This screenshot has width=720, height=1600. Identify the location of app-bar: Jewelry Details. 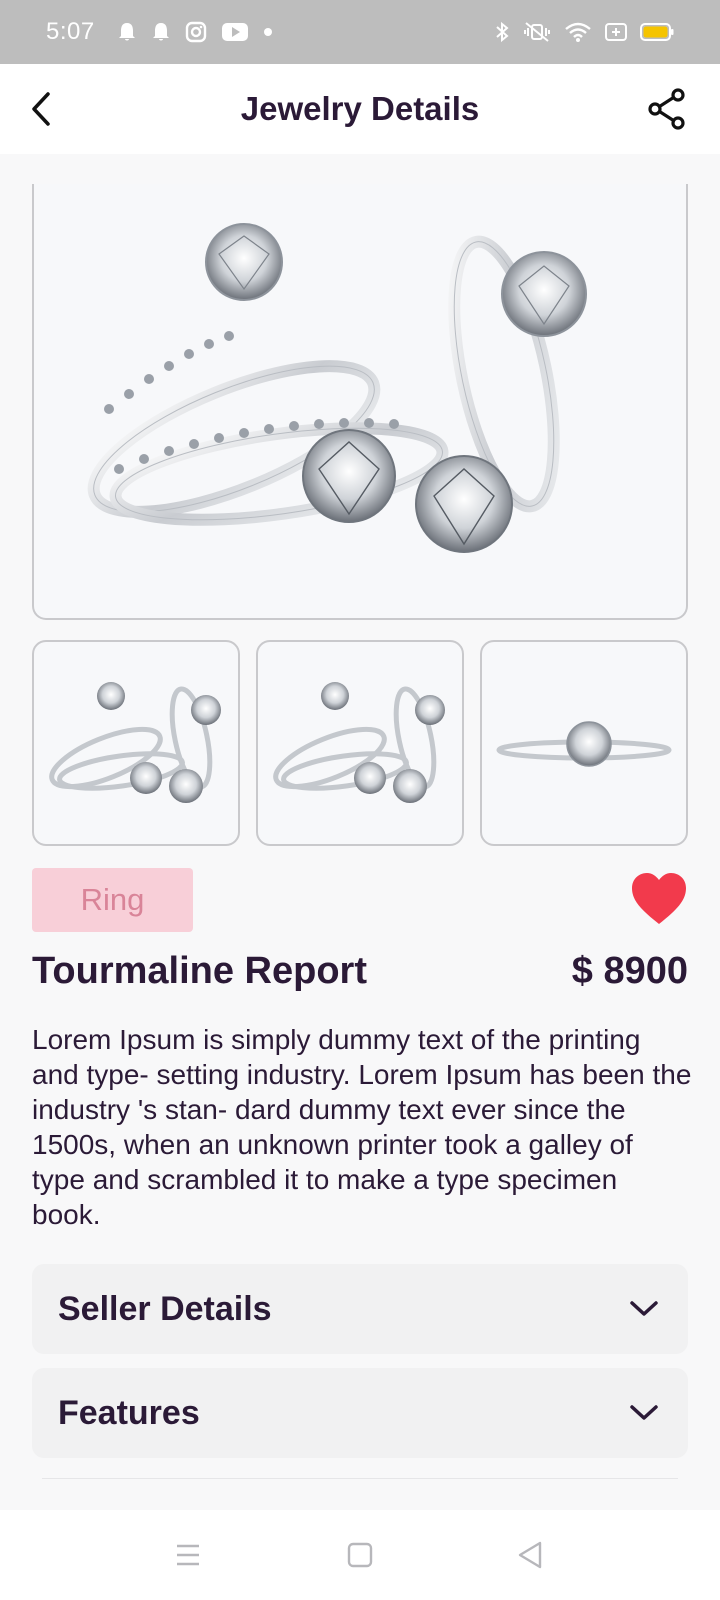
(360, 109).